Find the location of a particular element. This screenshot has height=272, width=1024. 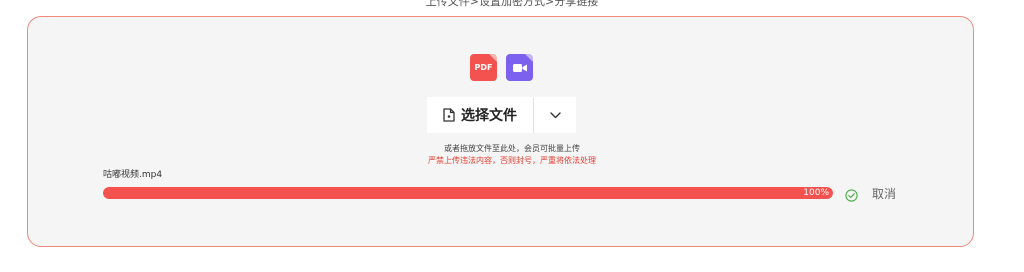

pdf-icon-label: PDF is located at coordinates (483, 67).